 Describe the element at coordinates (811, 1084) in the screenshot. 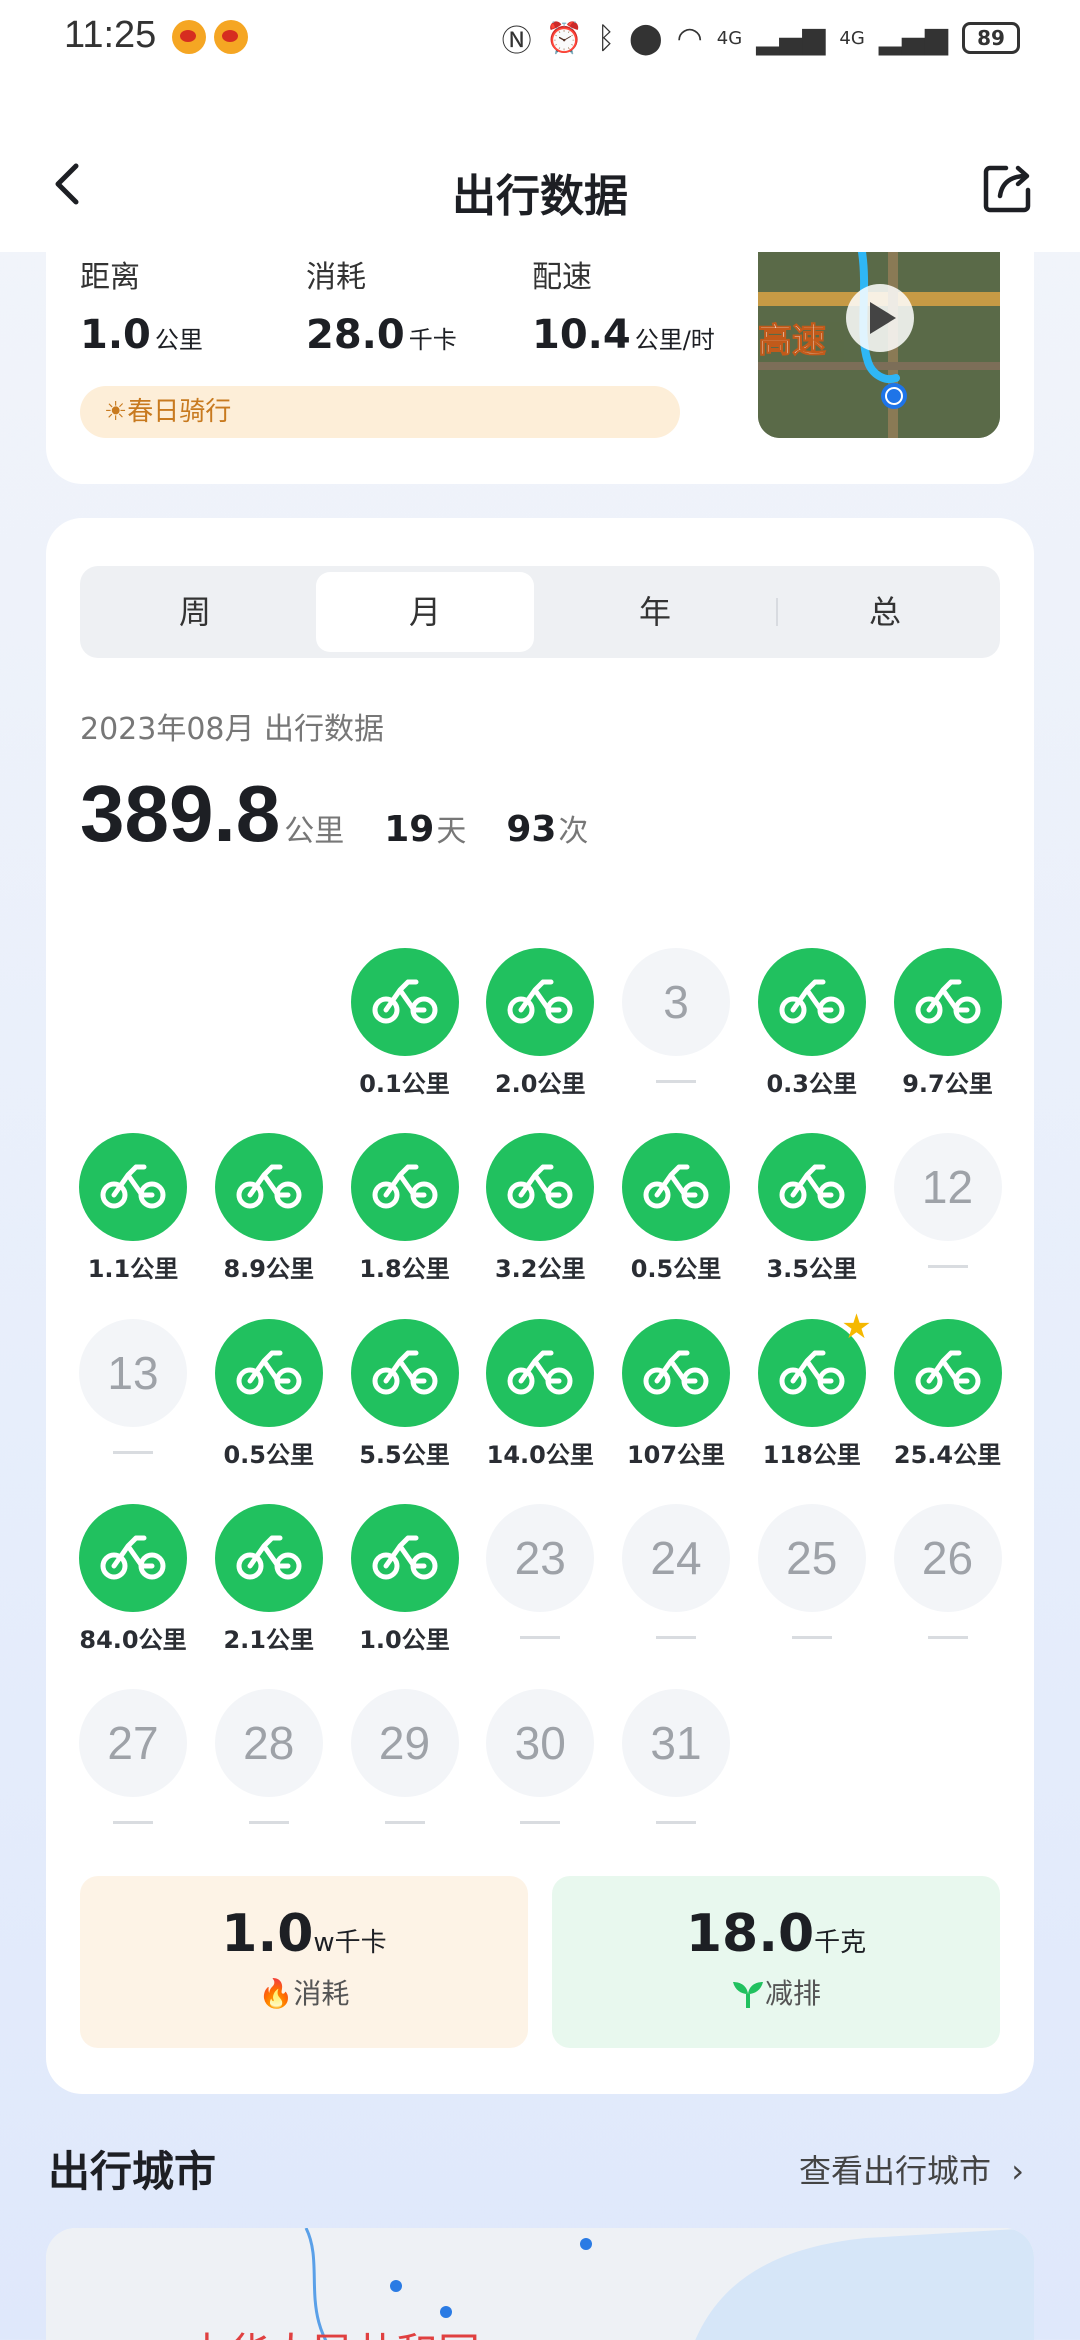

I see `day-distance: 0.3公里` at that location.